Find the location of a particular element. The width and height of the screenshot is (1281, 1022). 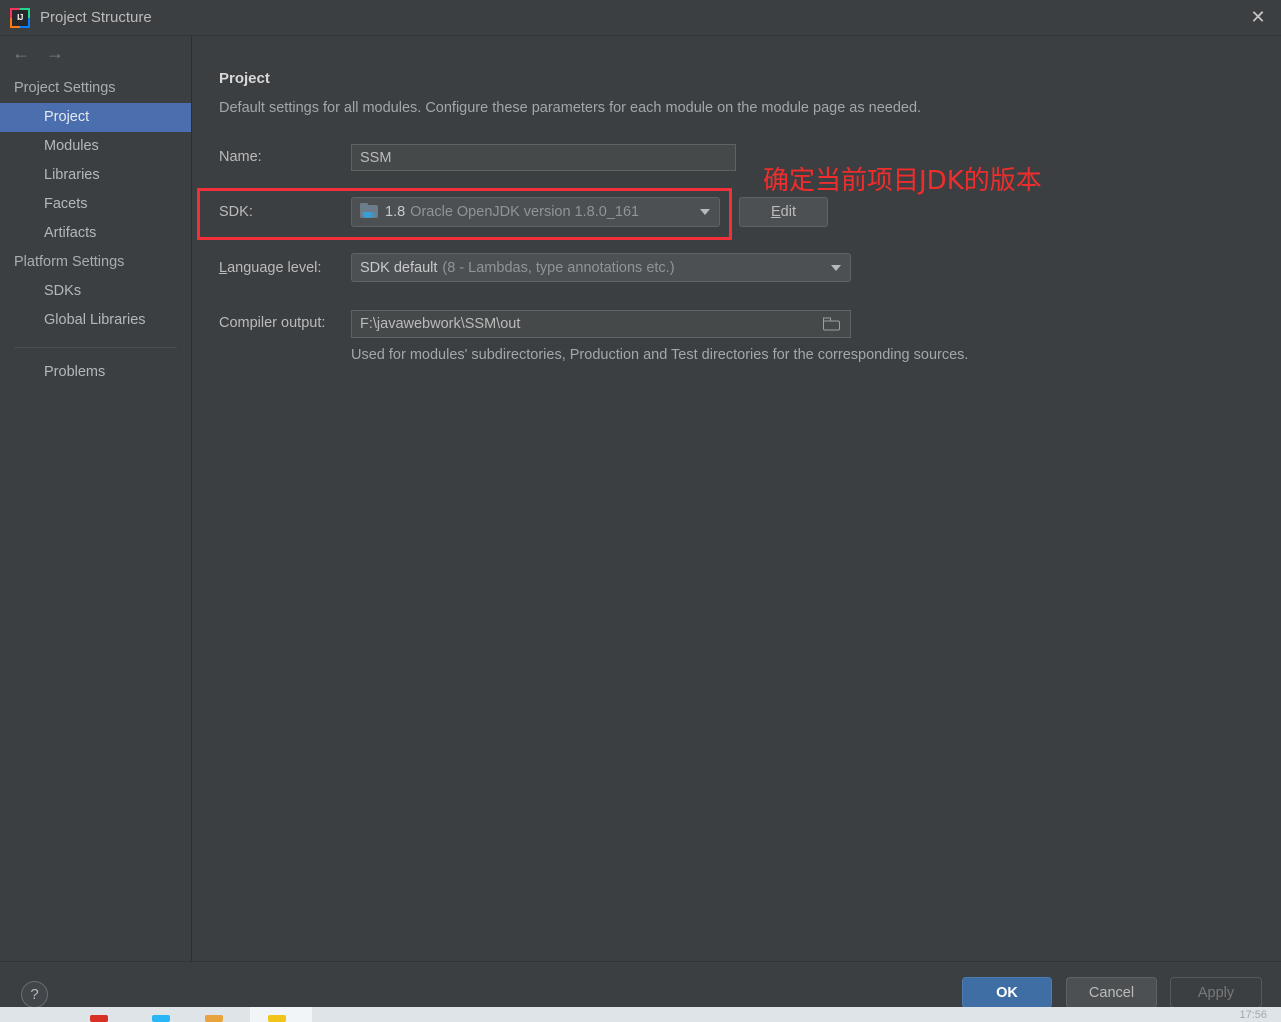

annotation-note: 确定当前项目JDK的版本 is located at coordinates (902, 181).